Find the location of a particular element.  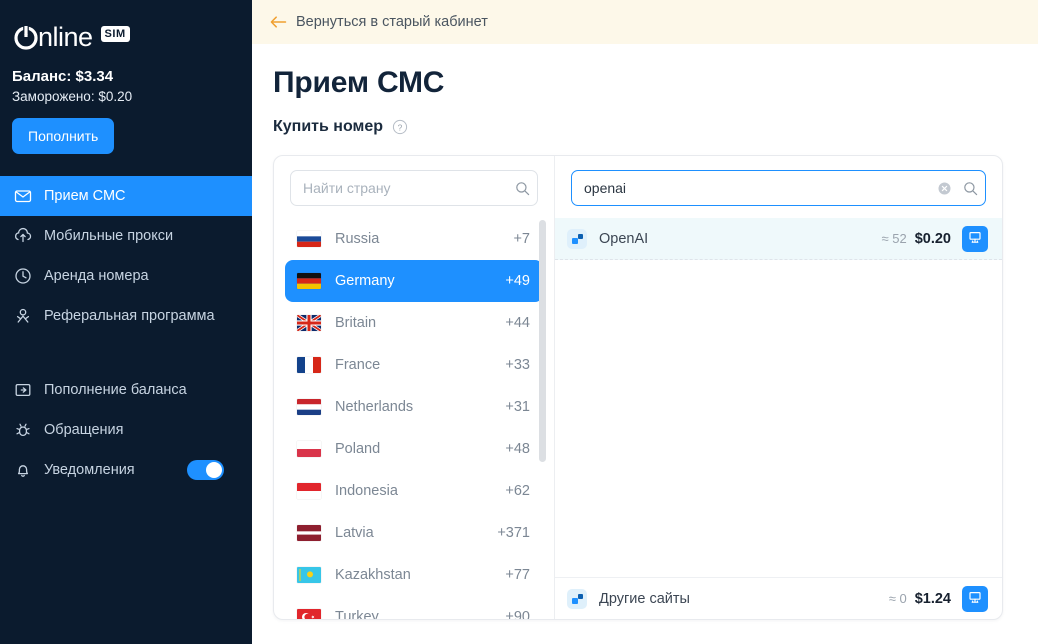

sidebar-item-proxy: Мобильные прокси is located at coordinates (126, 236).